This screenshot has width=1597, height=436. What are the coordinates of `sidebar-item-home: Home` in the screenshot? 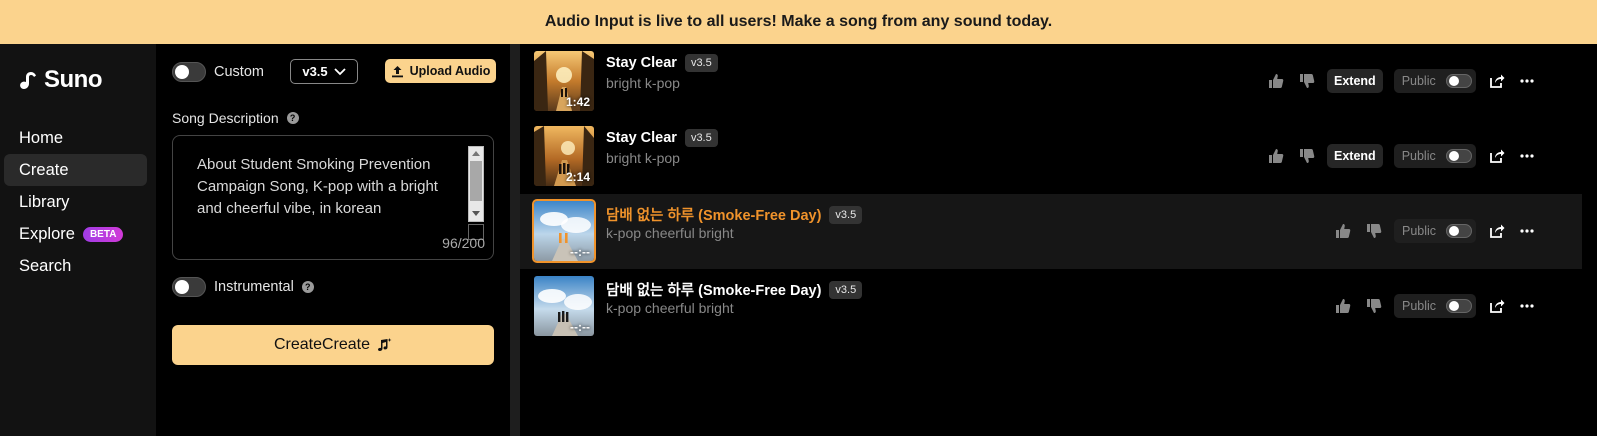 It's located at (75, 138).